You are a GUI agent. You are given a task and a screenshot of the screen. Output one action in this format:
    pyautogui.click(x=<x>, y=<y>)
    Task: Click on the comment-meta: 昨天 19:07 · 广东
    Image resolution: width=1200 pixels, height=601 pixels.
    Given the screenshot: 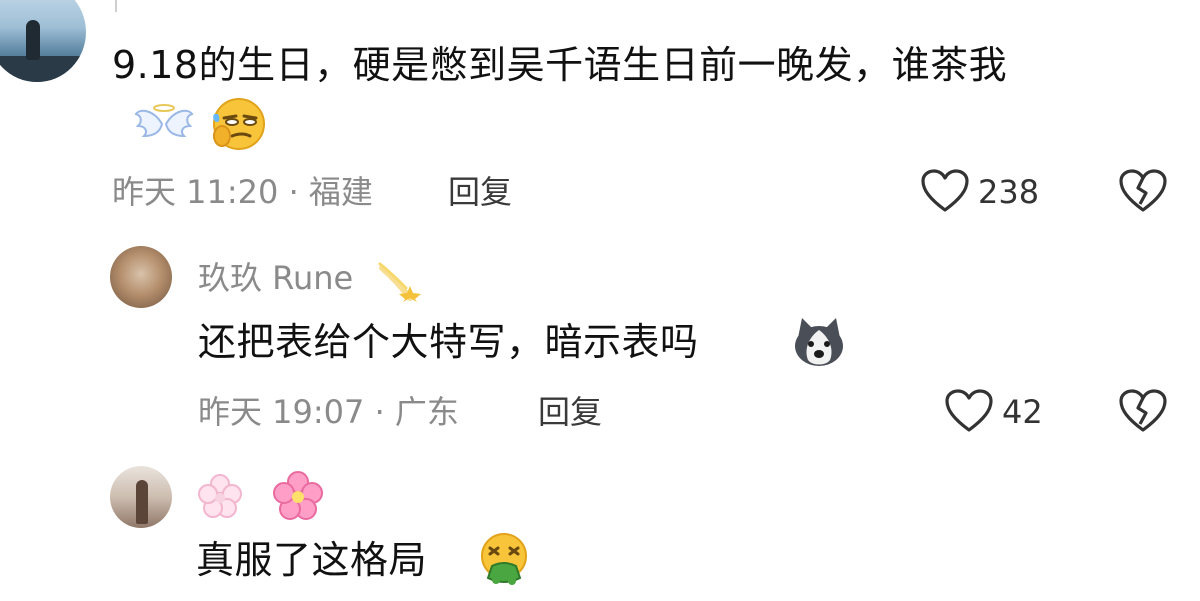 What is the action you would take?
    pyautogui.click(x=328, y=412)
    